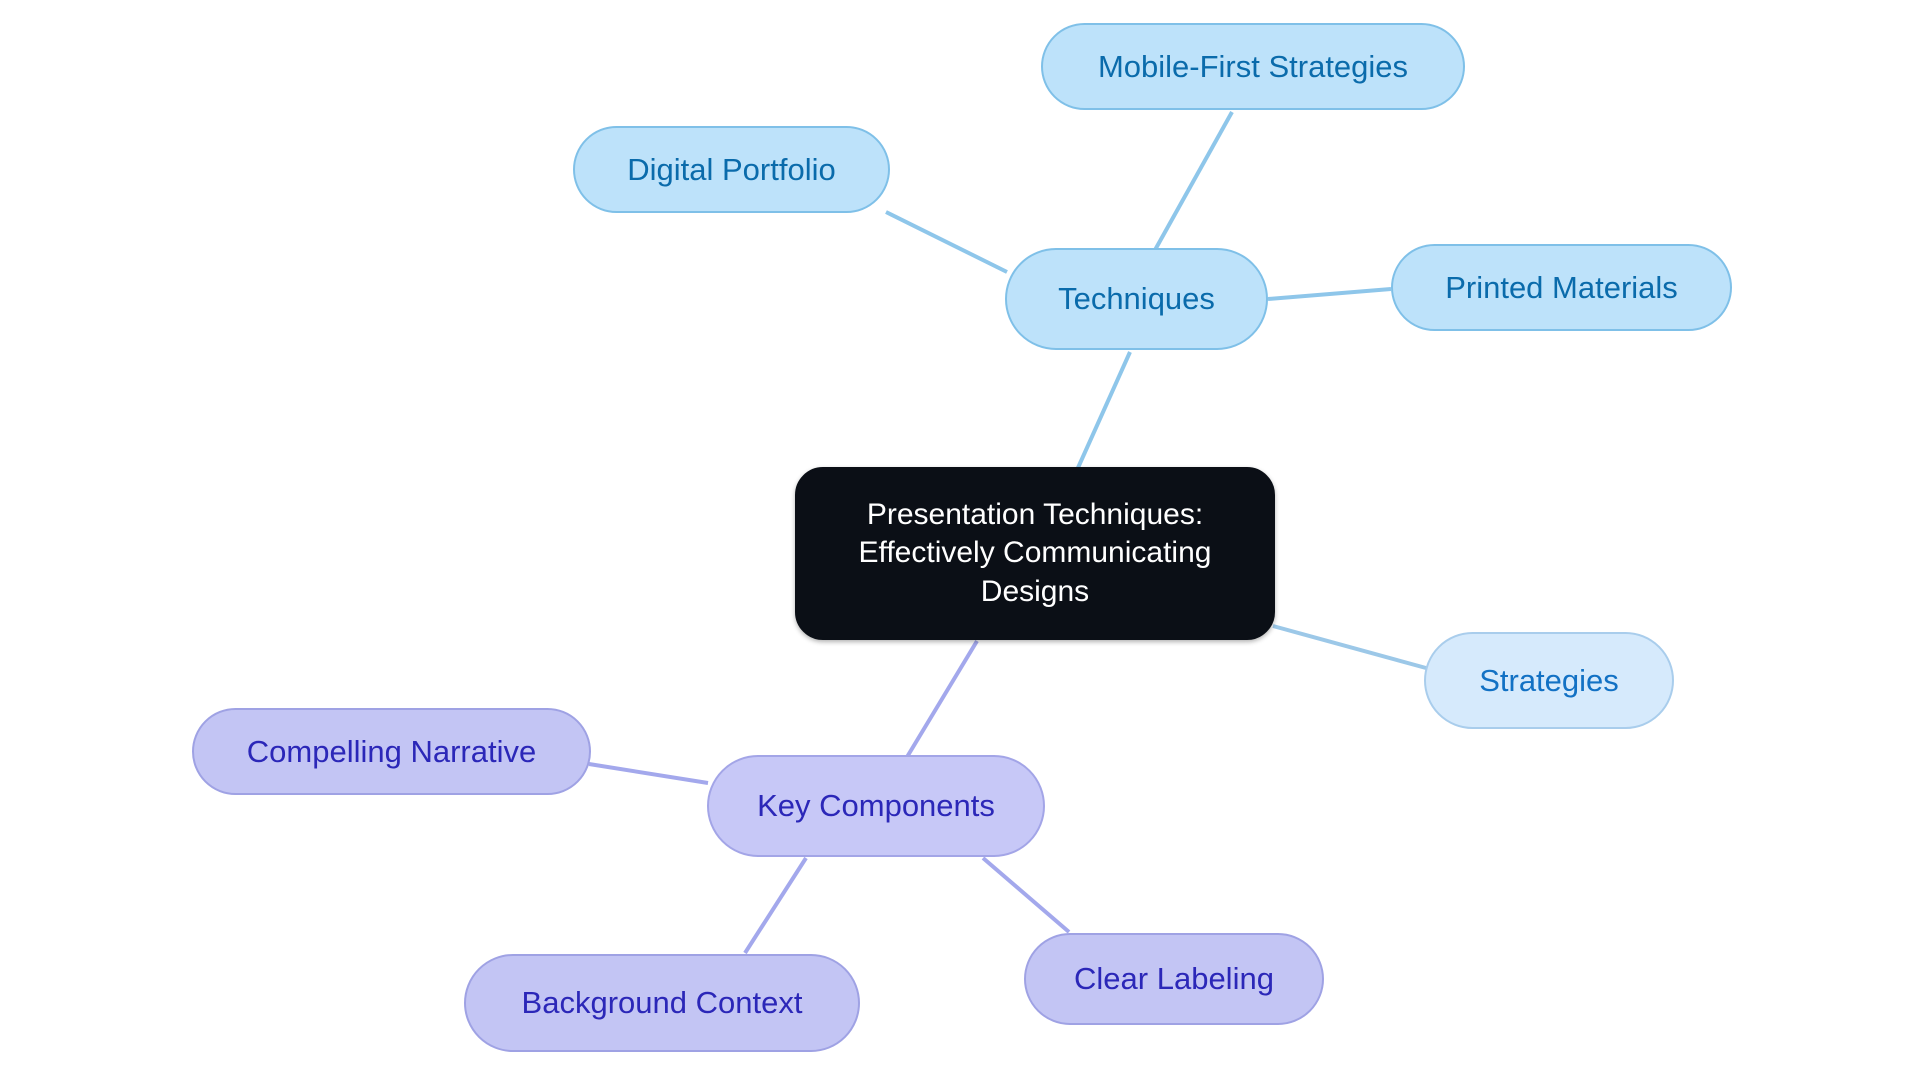  I want to click on node-strategies: Strategies, so click(1549, 680).